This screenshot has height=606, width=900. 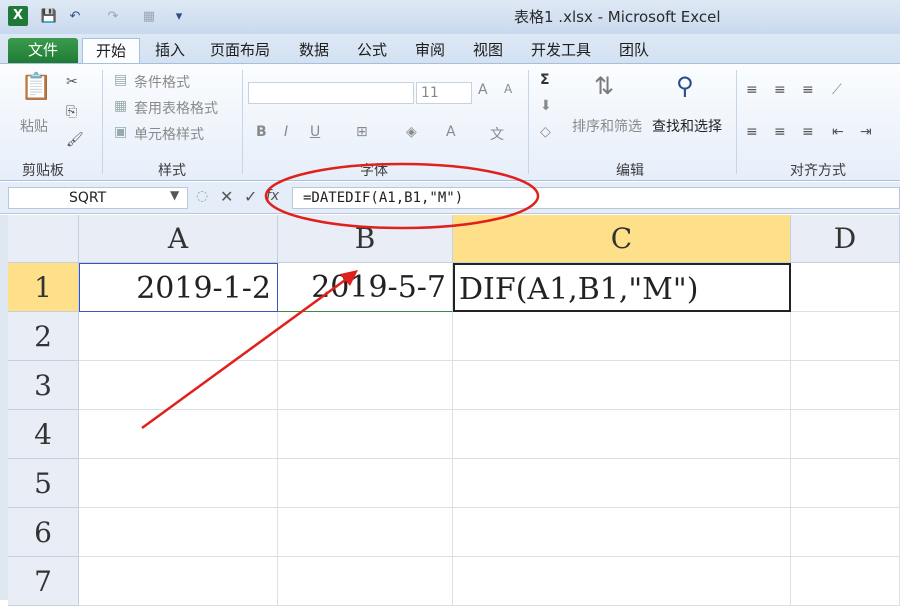 I want to click on underline-icon: U, so click(x=315, y=132).